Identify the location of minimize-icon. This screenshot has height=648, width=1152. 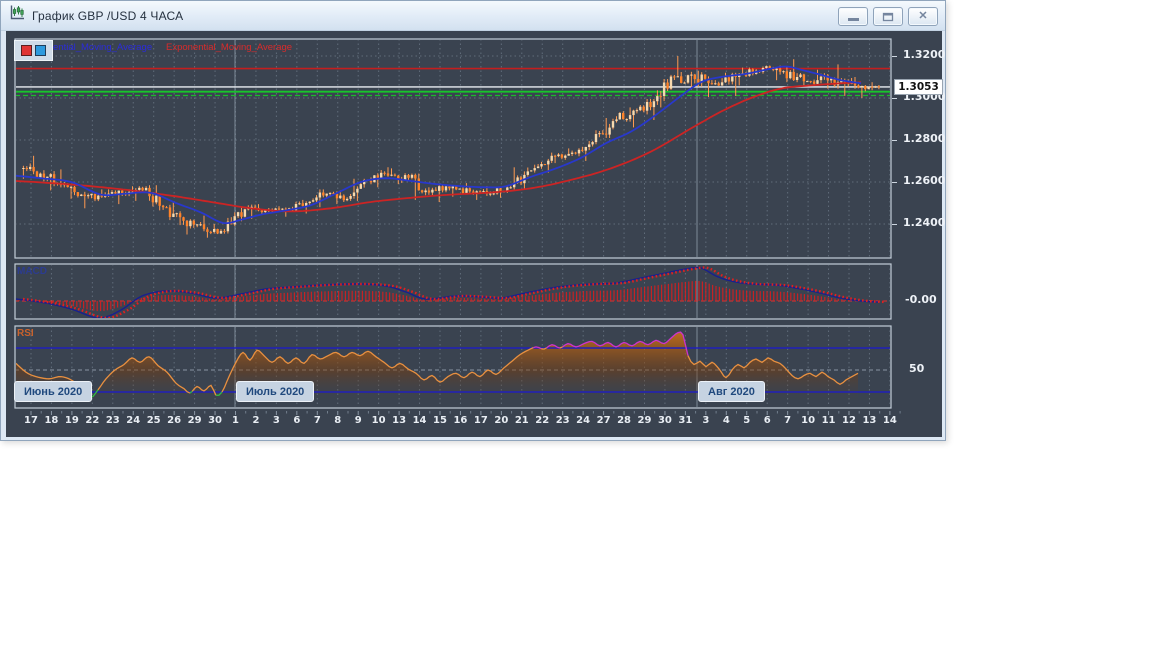
(853, 19).